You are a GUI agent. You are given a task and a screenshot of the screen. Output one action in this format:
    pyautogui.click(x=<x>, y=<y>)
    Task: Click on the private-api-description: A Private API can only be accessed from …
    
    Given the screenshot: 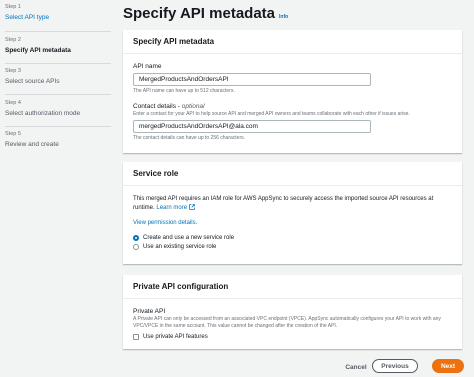 What is the action you would take?
    pyautogui.click(x=287, y=322)
    